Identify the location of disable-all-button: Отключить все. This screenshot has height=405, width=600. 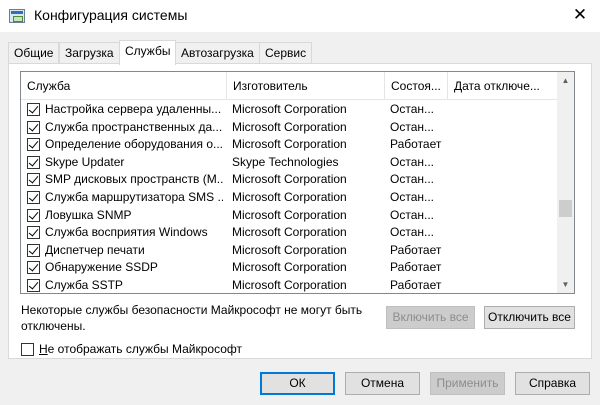
(529, 317).